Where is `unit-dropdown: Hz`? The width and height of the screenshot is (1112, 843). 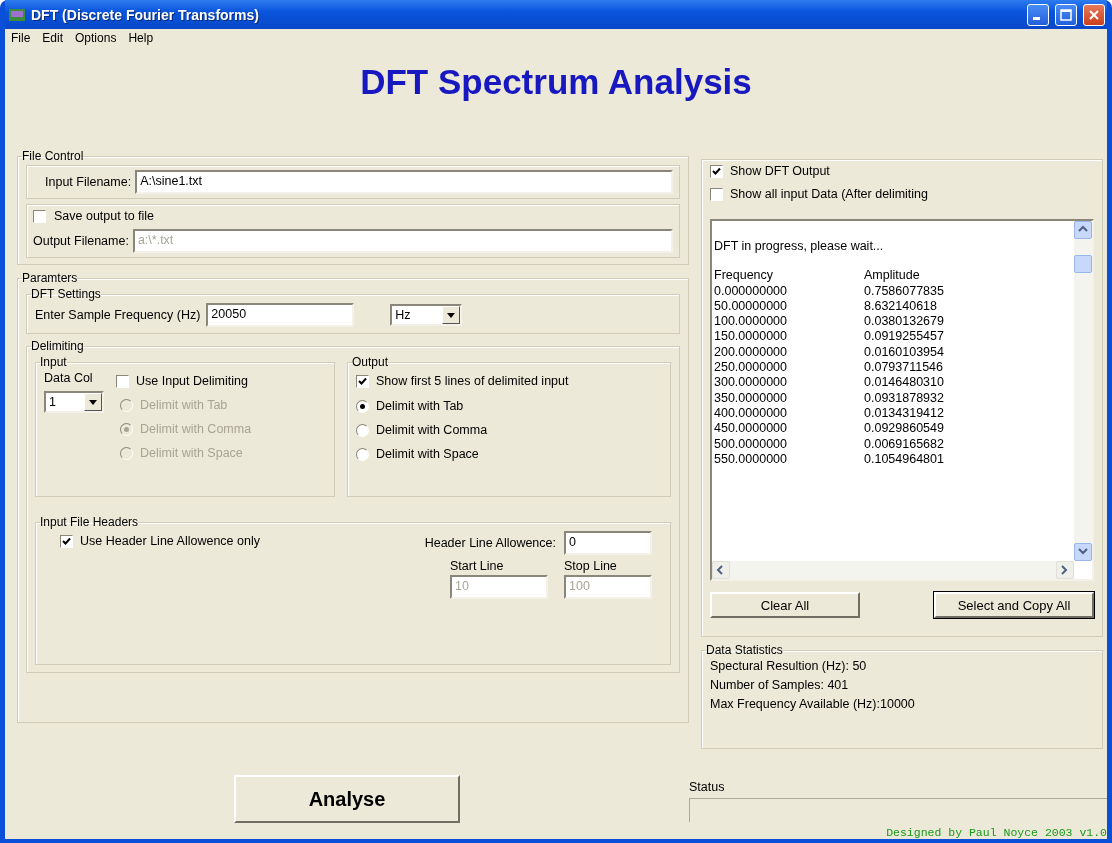 unit-dropdown: Hz is located at coordinates (426, 315).